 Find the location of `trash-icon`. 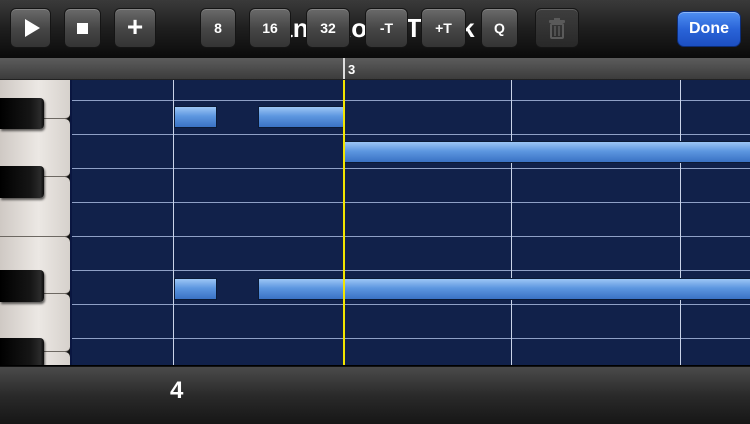

trash-icon is located at coordinates (557, 28).